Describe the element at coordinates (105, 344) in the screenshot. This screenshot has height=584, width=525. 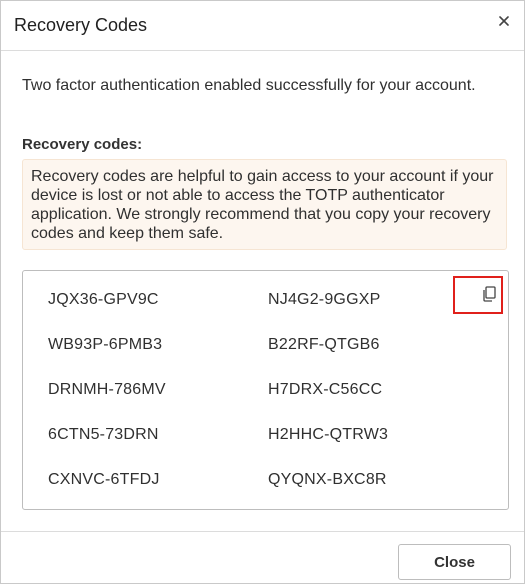
I see `recovery-code: WB93P-6PMB3` at that location.